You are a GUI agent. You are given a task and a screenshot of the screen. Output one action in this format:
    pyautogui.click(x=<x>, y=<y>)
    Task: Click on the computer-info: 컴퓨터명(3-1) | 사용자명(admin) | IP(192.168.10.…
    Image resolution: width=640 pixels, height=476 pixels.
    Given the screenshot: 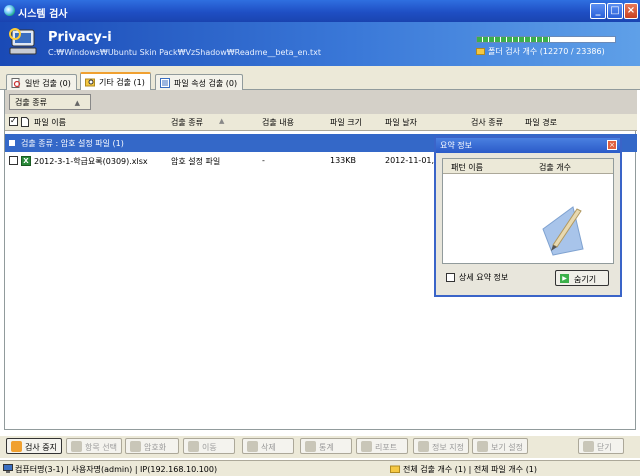 What is the action you would take?
    pyautogui.click(x=116, y=469)
    